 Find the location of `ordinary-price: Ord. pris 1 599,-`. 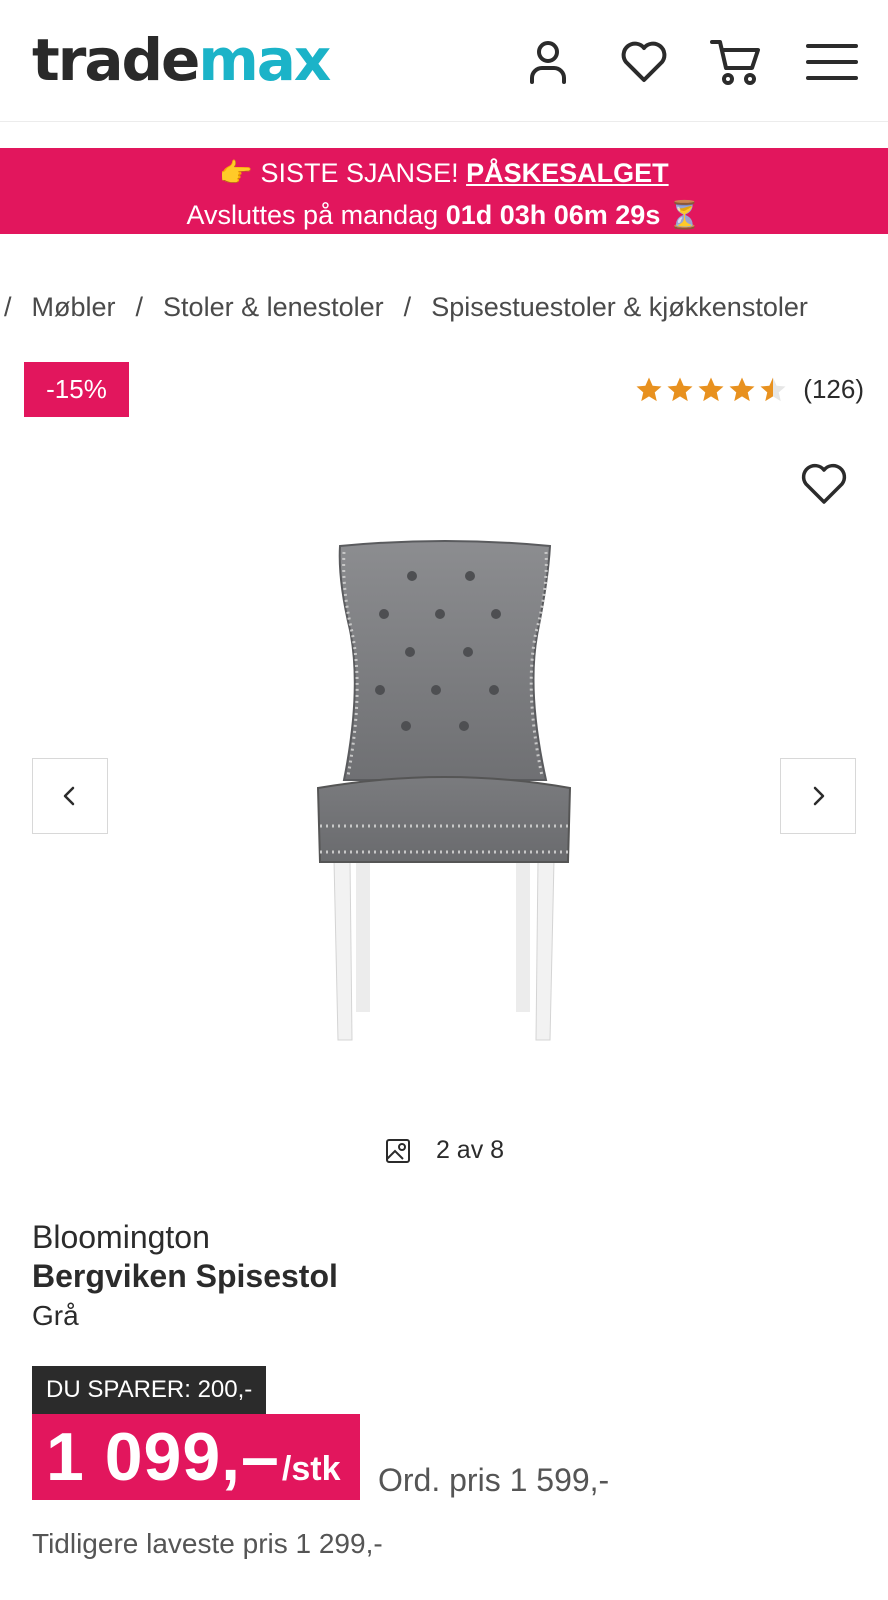

ordinary-price: Ord. pris 1 599,- is located at coordinates (494, 1480).